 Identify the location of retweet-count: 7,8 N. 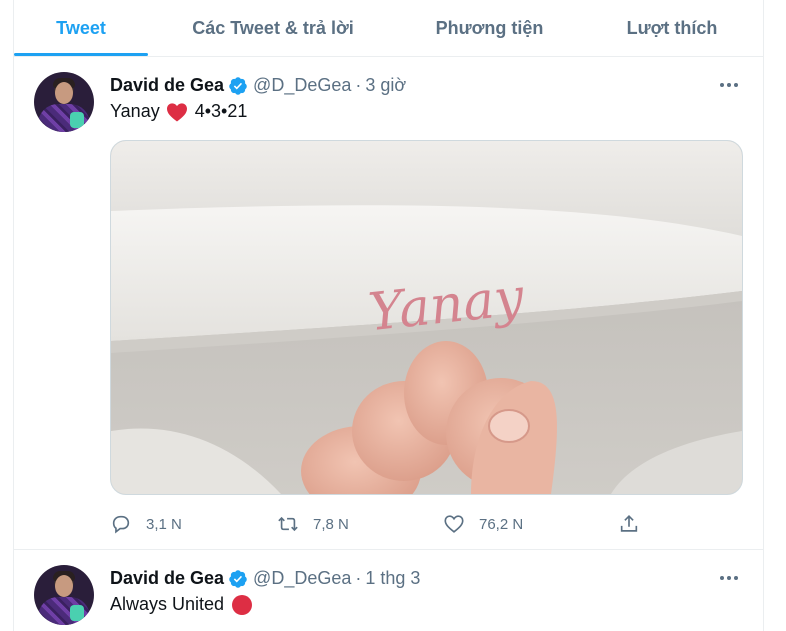
(331, 524).